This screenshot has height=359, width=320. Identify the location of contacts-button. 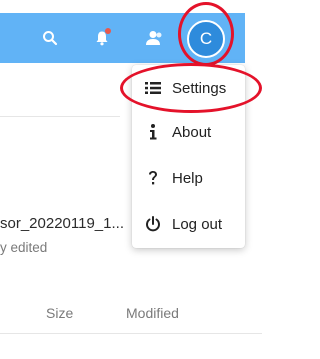
(154, 38).